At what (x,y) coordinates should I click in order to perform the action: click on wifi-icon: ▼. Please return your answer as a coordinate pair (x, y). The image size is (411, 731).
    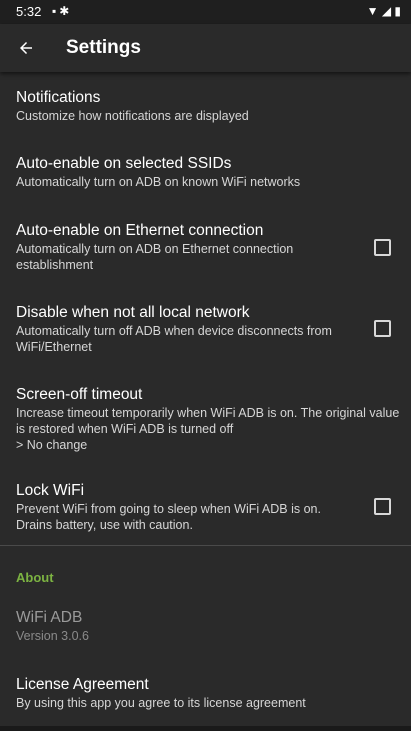
    Looking at the image, I should click on (372, 11).